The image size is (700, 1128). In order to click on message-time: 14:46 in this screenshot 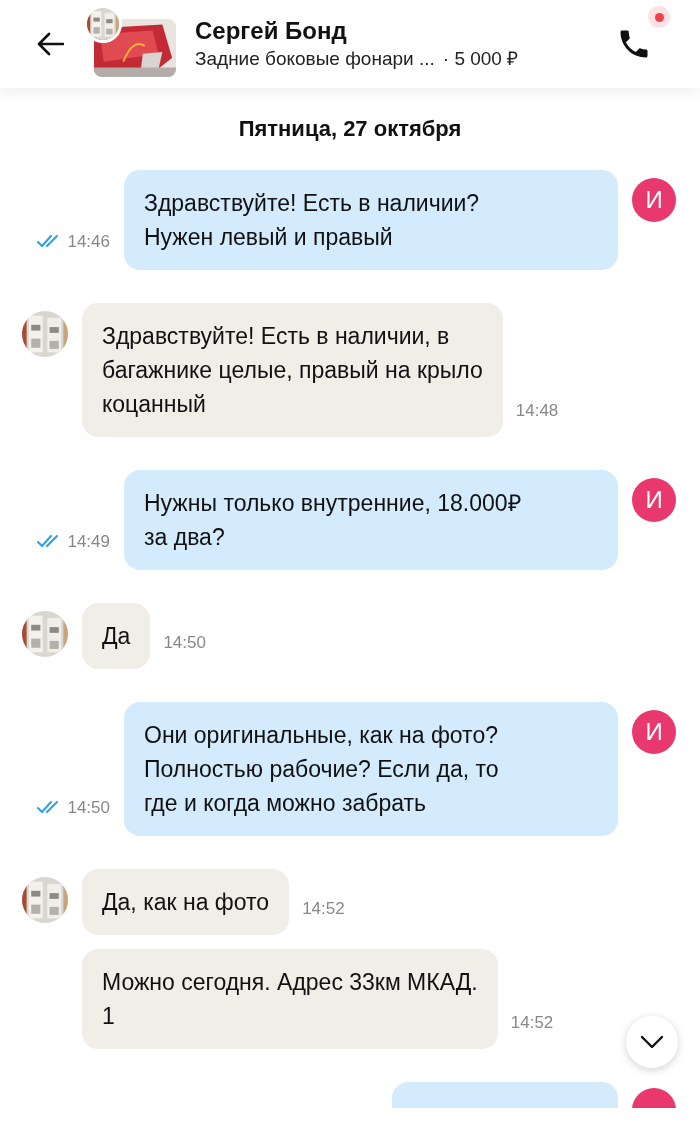, I will do `click(88, 241)`.